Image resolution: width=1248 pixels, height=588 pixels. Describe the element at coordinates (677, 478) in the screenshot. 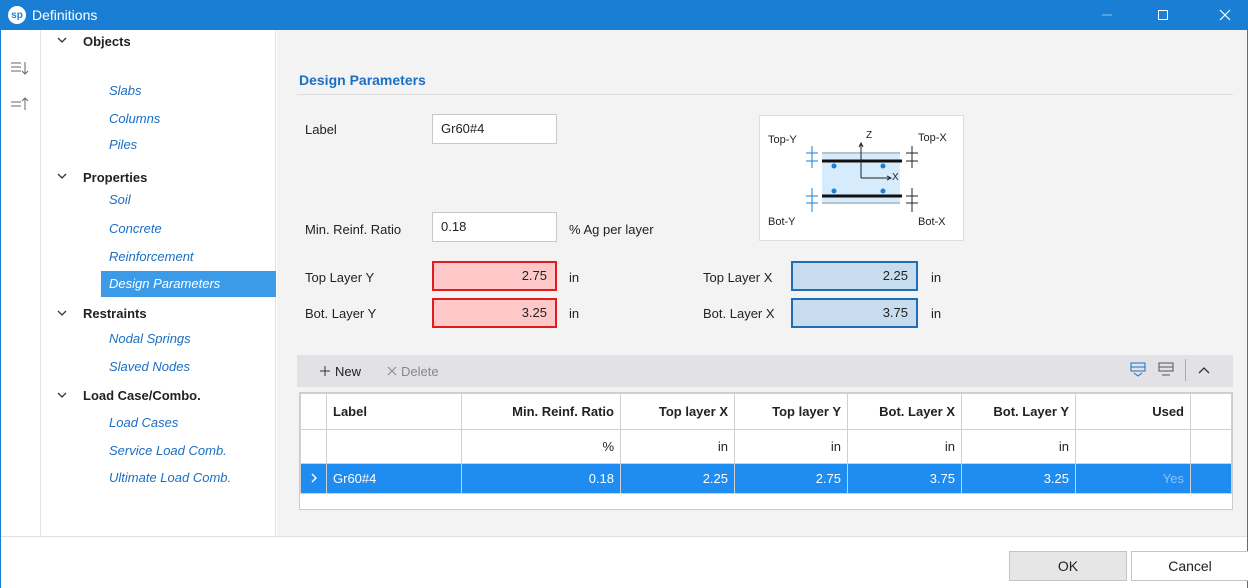

I see `cell-top-layer-x: 2.25` at that location.